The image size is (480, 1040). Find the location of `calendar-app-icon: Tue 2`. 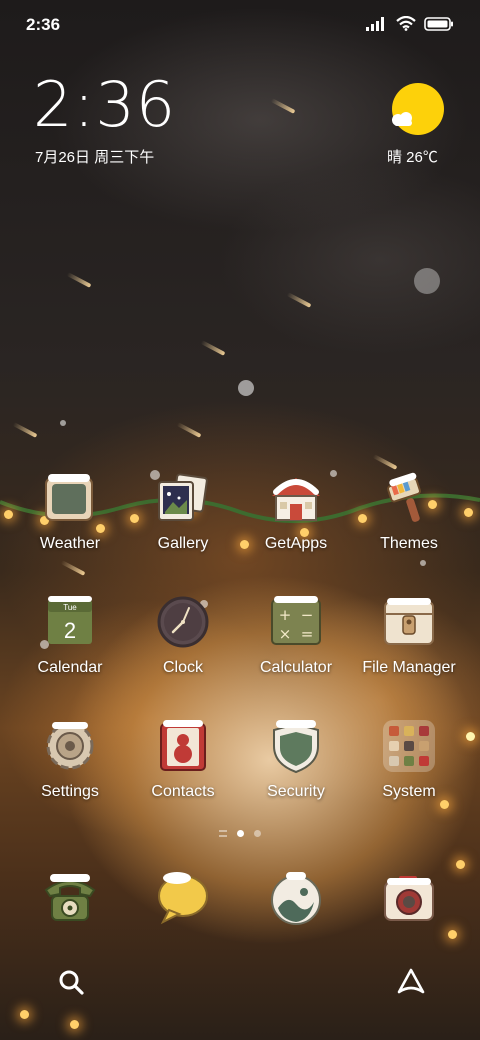

calendar-app-icon: Tue 2 is located at coordinates (70, 624).